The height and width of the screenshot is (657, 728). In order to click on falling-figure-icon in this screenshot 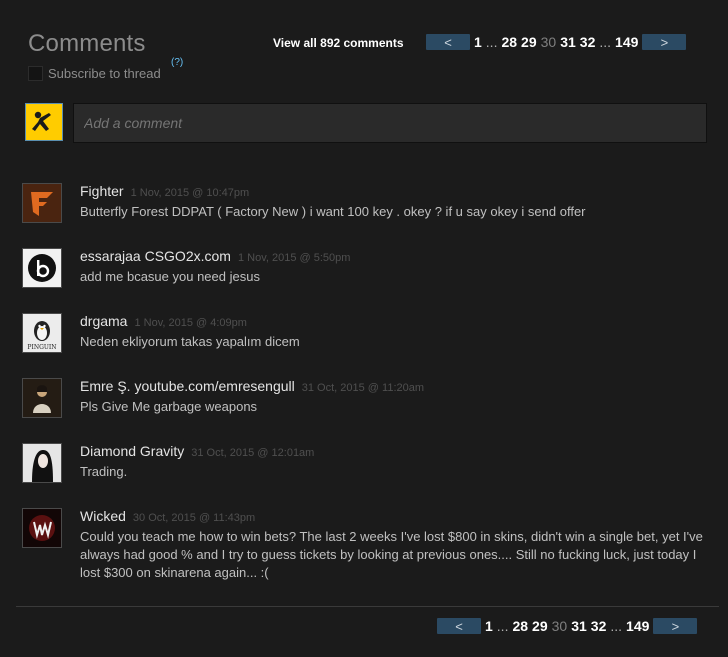, I will do `click(41, 121)`.